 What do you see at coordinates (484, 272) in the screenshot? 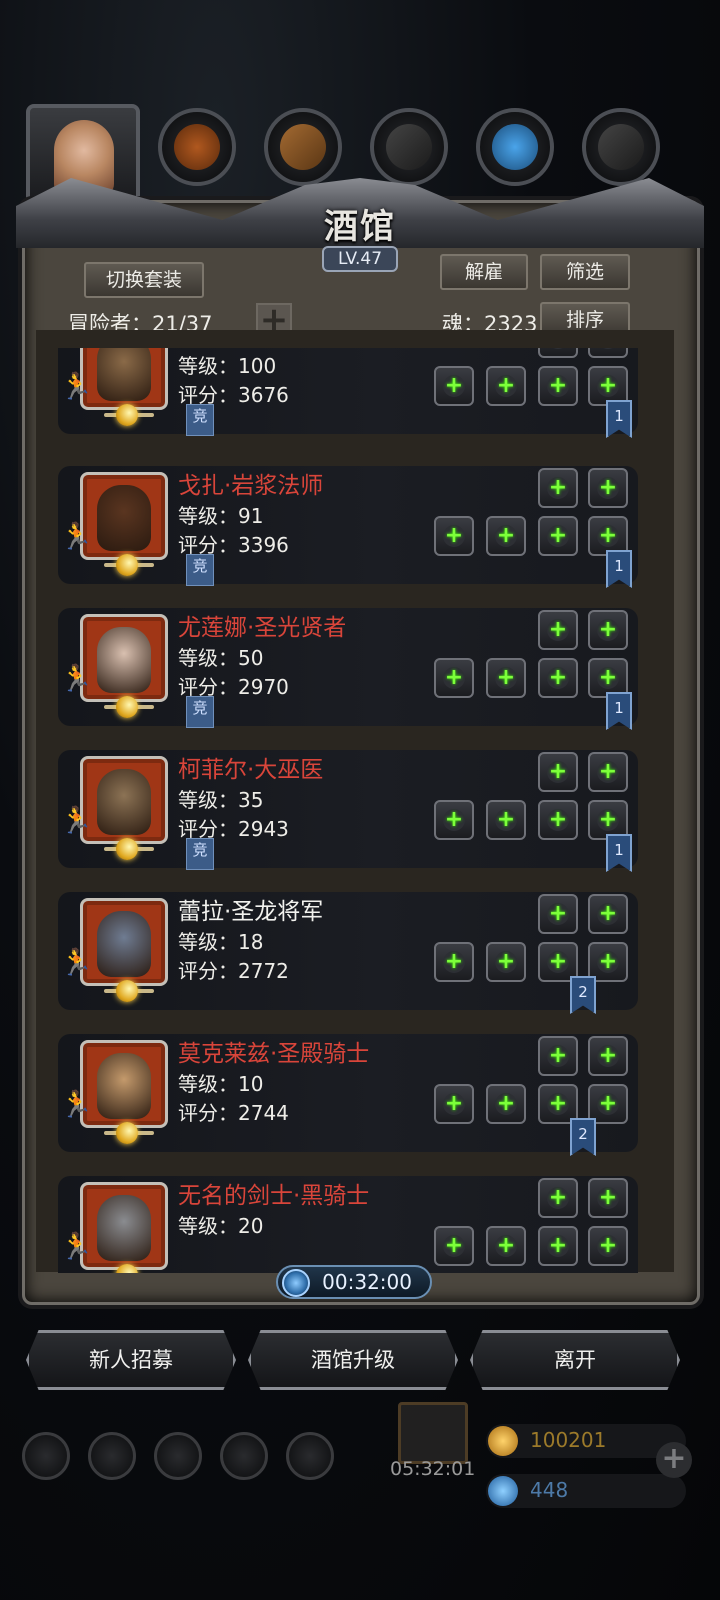
I see `dismiss-button: 解雇` at bounding box center [484, 272].